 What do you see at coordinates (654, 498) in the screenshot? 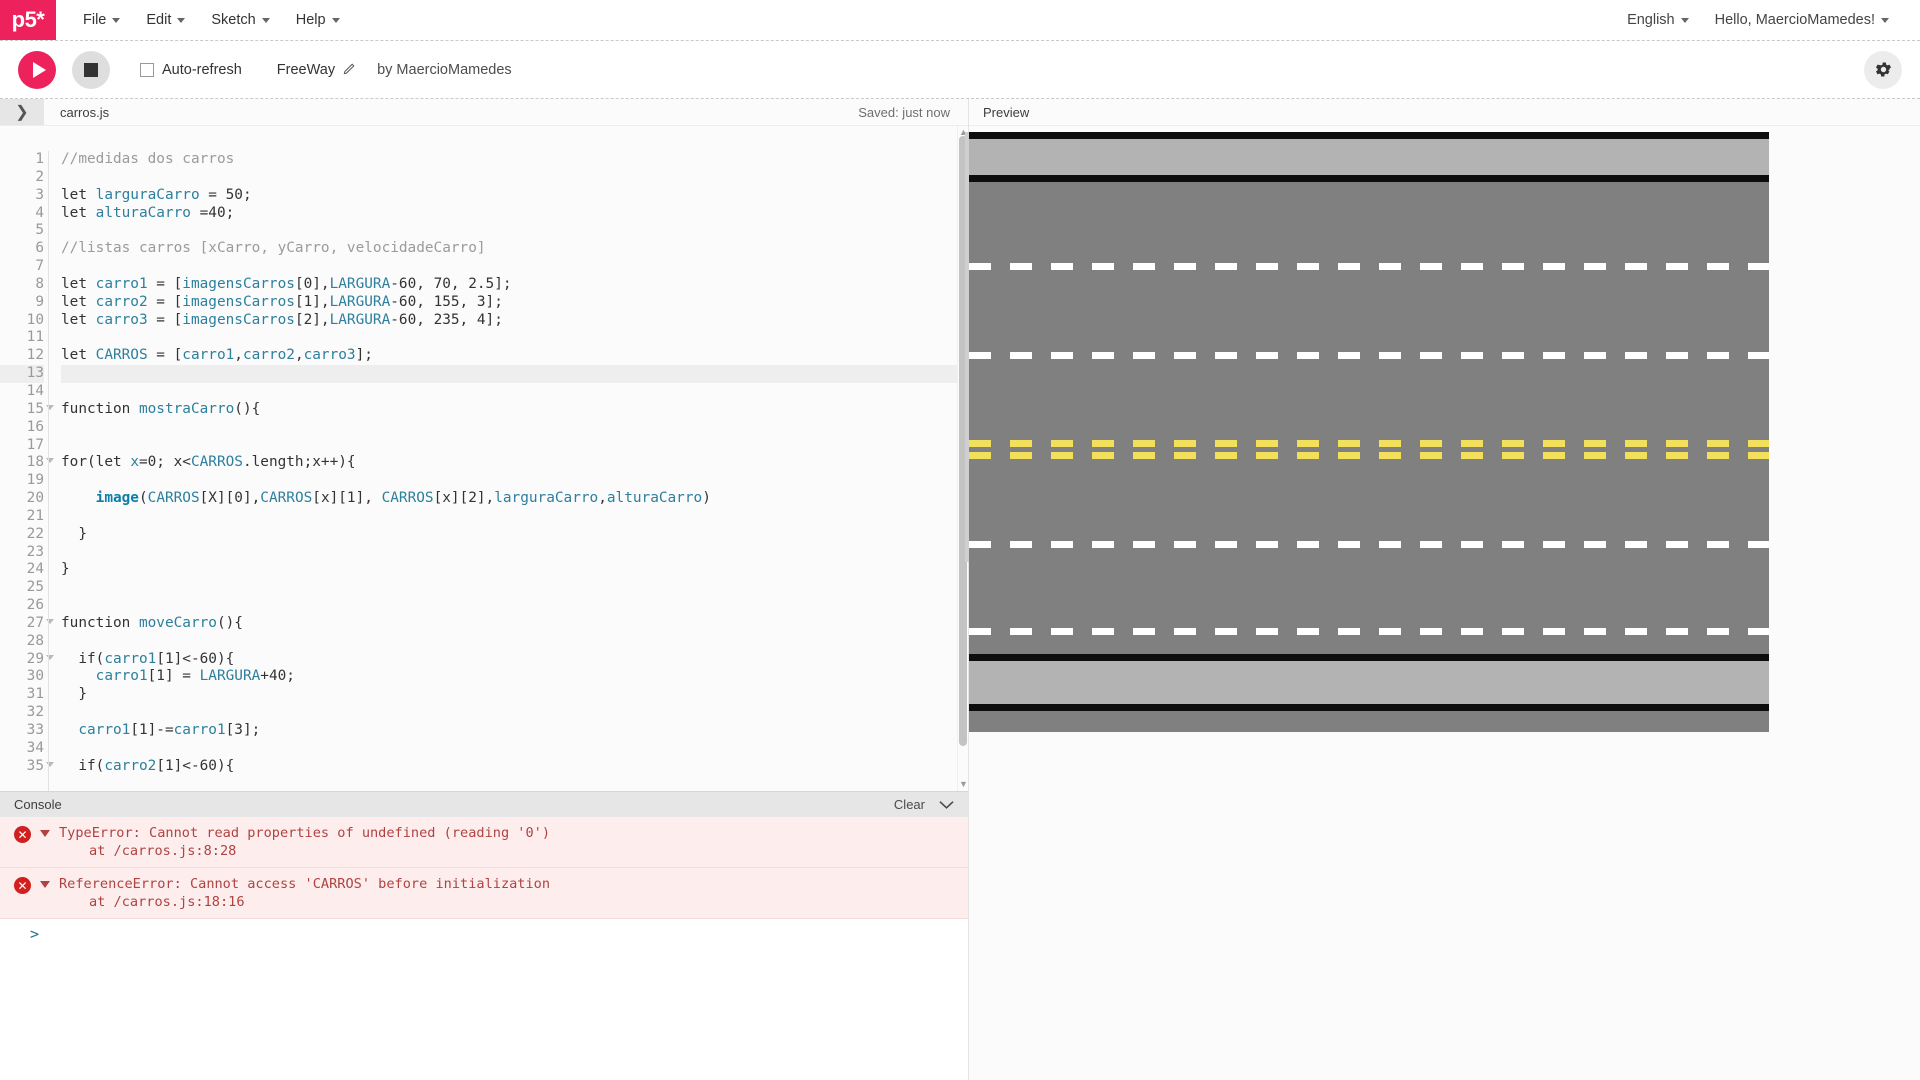
I see `code-token: alturaCarro` at bounding box center [654, 498].